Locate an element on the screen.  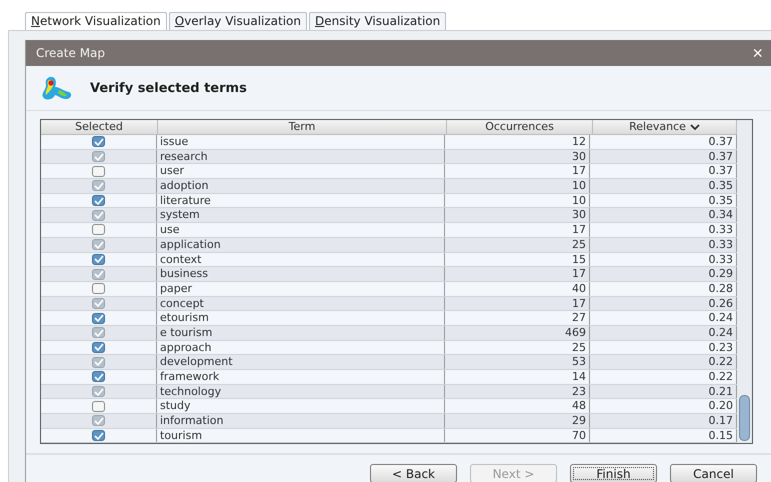
tab: Network Visualization is located at coordinates (96, 21).